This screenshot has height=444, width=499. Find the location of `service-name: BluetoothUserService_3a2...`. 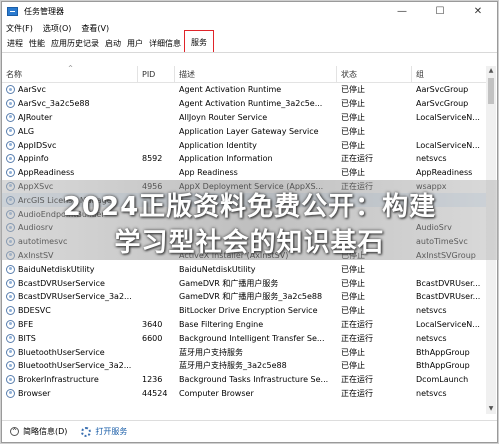

service-name: BluetoothUserService_3a2... is located at coordinates (75, 366).